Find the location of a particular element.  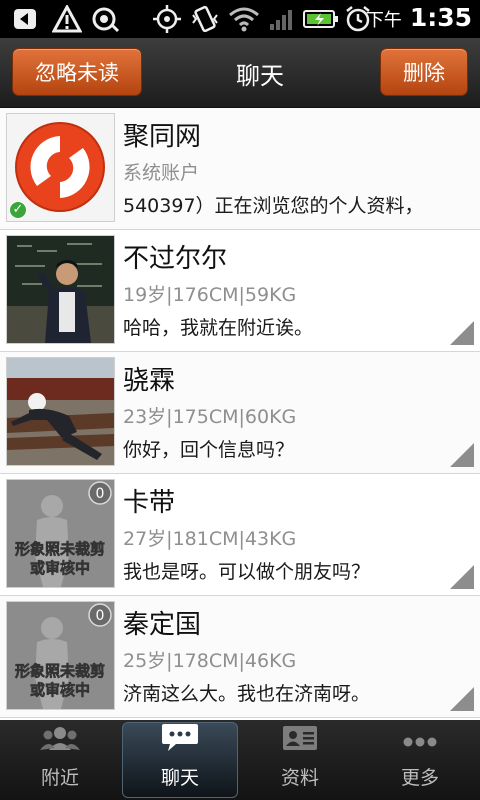

contact-name: 卡带 is located at coordinates (149, 503).